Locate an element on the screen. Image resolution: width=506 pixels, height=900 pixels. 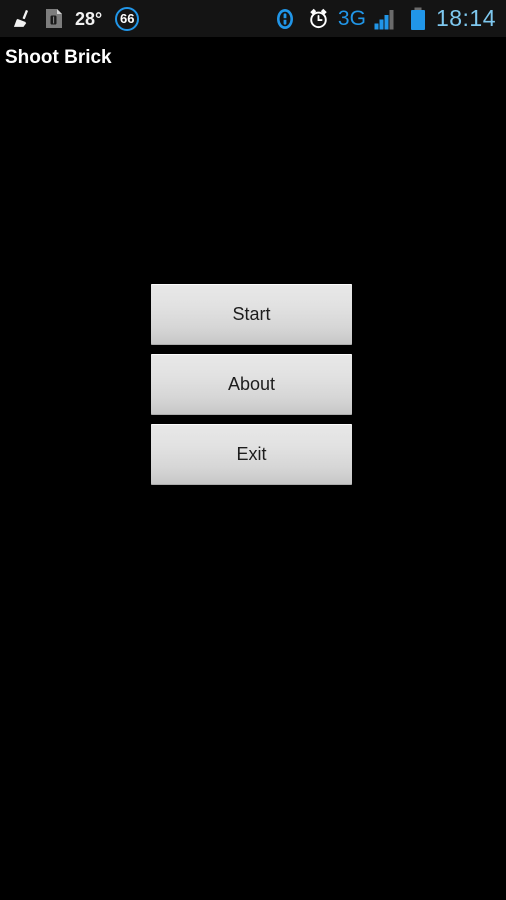
alarm-clock-icon is located at coordinates (318, 19).